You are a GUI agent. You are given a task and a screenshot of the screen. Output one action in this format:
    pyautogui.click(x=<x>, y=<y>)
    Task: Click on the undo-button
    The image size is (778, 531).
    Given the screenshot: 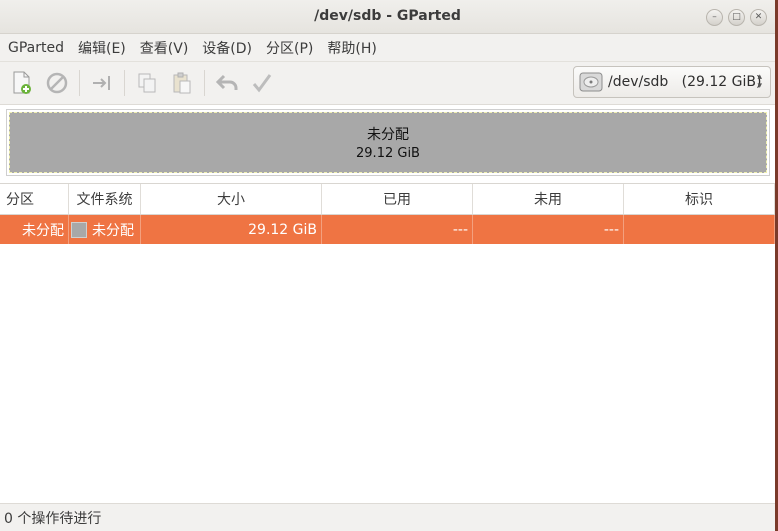 What is the action you would take?
    pyautogui.click(x=227, y=83)
    